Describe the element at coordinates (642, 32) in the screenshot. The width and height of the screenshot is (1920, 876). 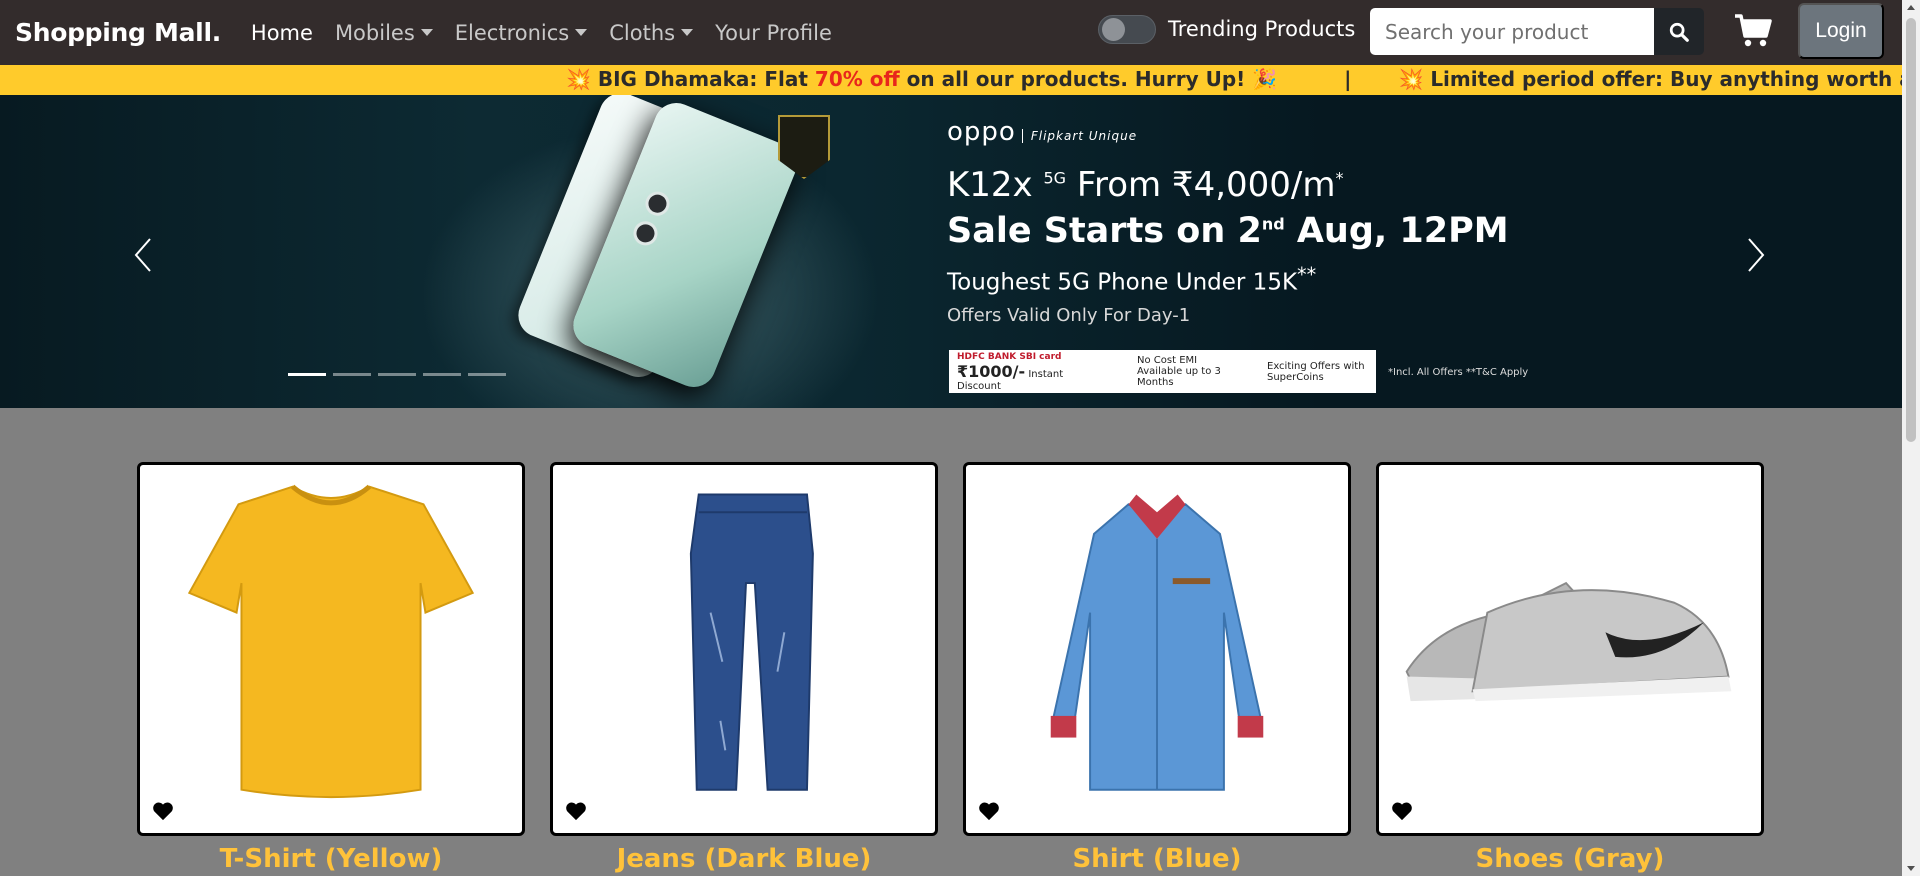
I see `nav-cloths-label: Cloths` at that location.